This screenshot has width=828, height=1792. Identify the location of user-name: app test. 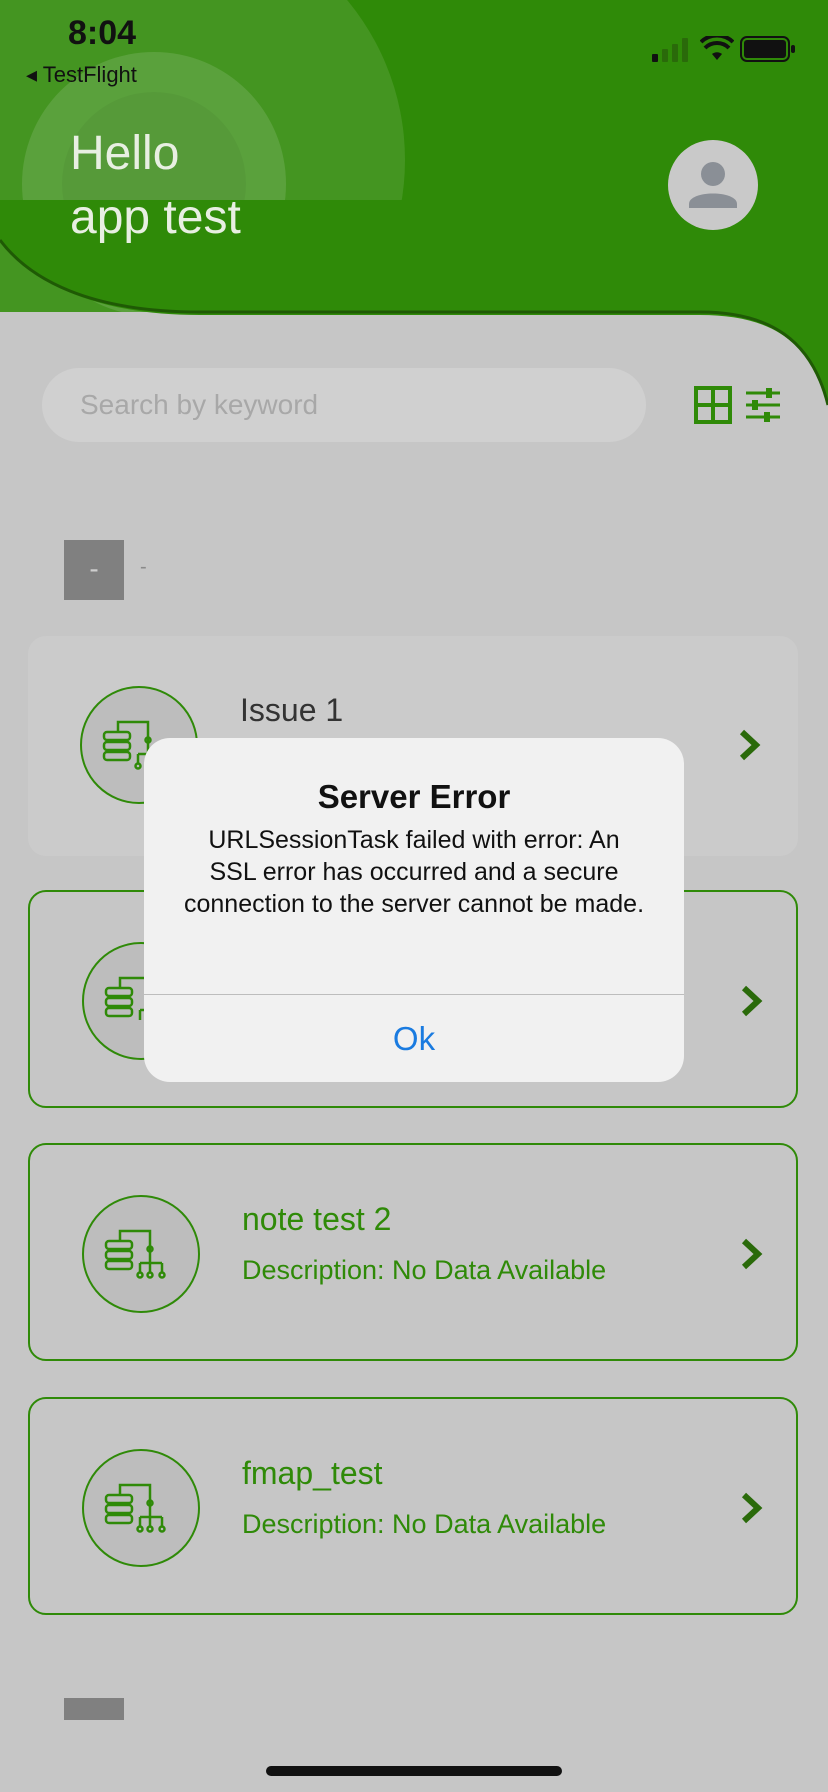
(155, 217).